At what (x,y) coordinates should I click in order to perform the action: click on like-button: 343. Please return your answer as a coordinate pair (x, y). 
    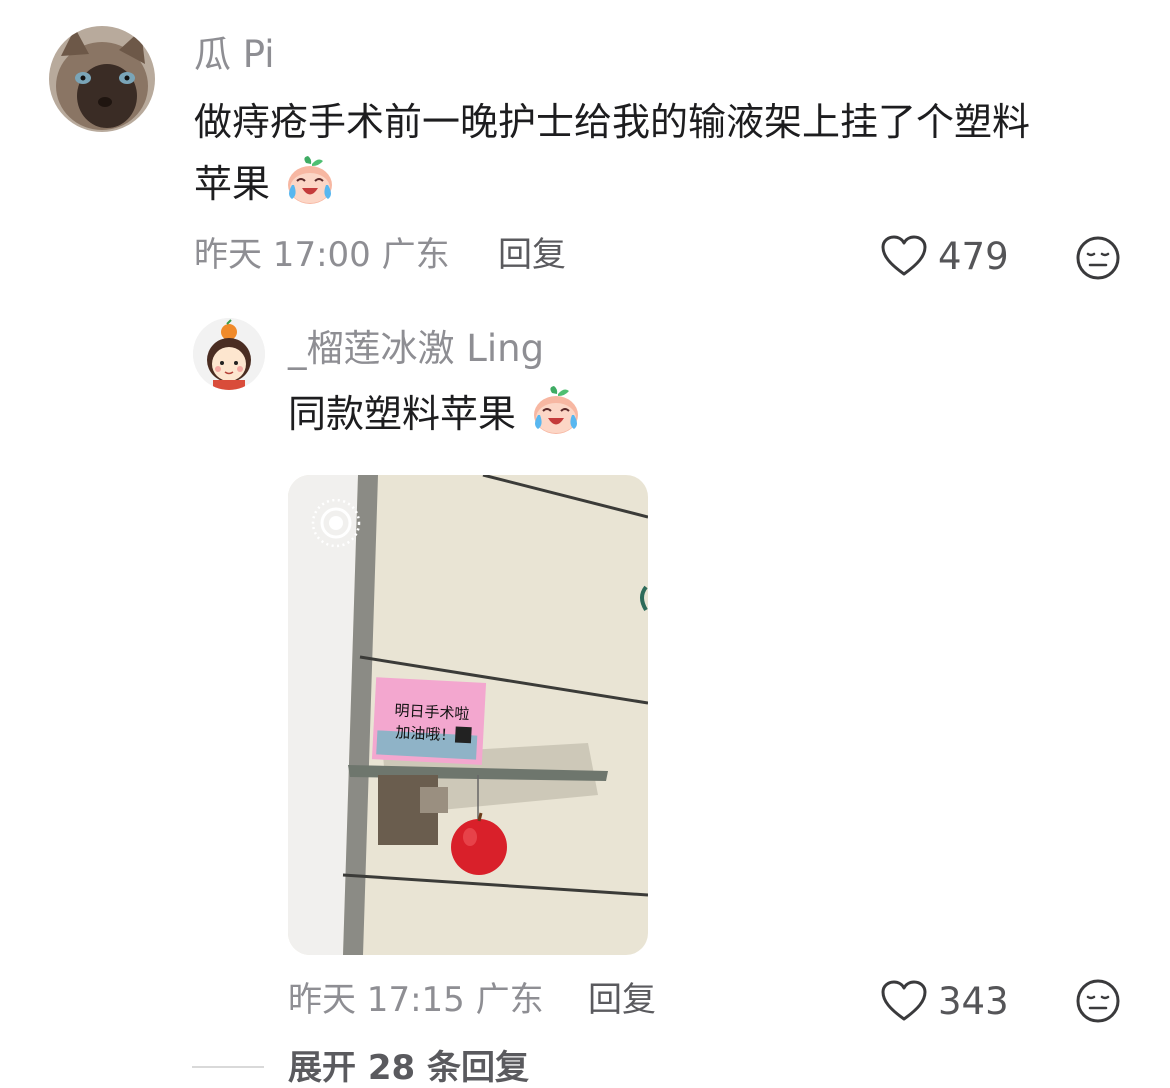
    Looking at the image, I should click on (950, 1001).